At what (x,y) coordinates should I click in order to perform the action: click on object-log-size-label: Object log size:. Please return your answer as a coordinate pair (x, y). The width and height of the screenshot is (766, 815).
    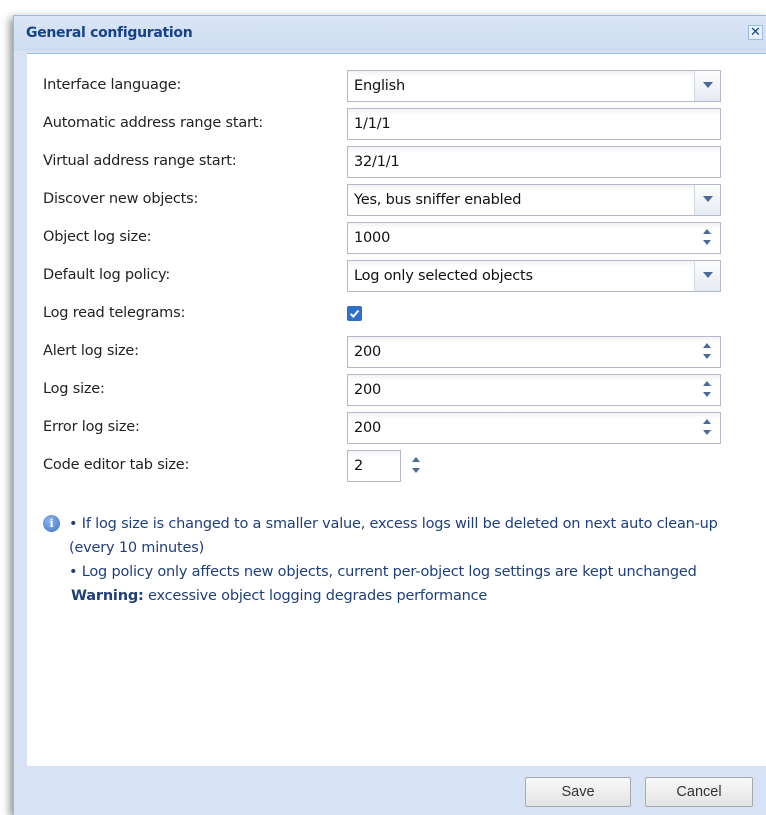
    Looking at the image, I should click on (97, 237).